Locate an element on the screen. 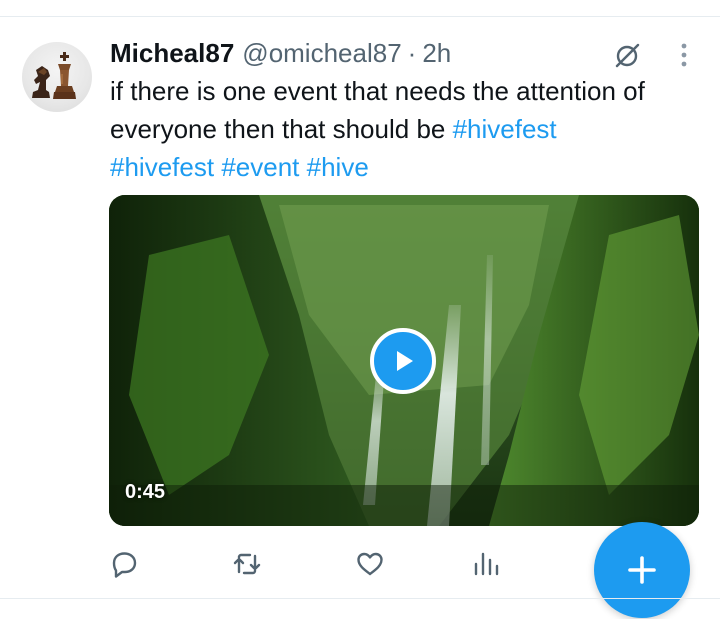  views-icon is located at coordinates (486, 564).